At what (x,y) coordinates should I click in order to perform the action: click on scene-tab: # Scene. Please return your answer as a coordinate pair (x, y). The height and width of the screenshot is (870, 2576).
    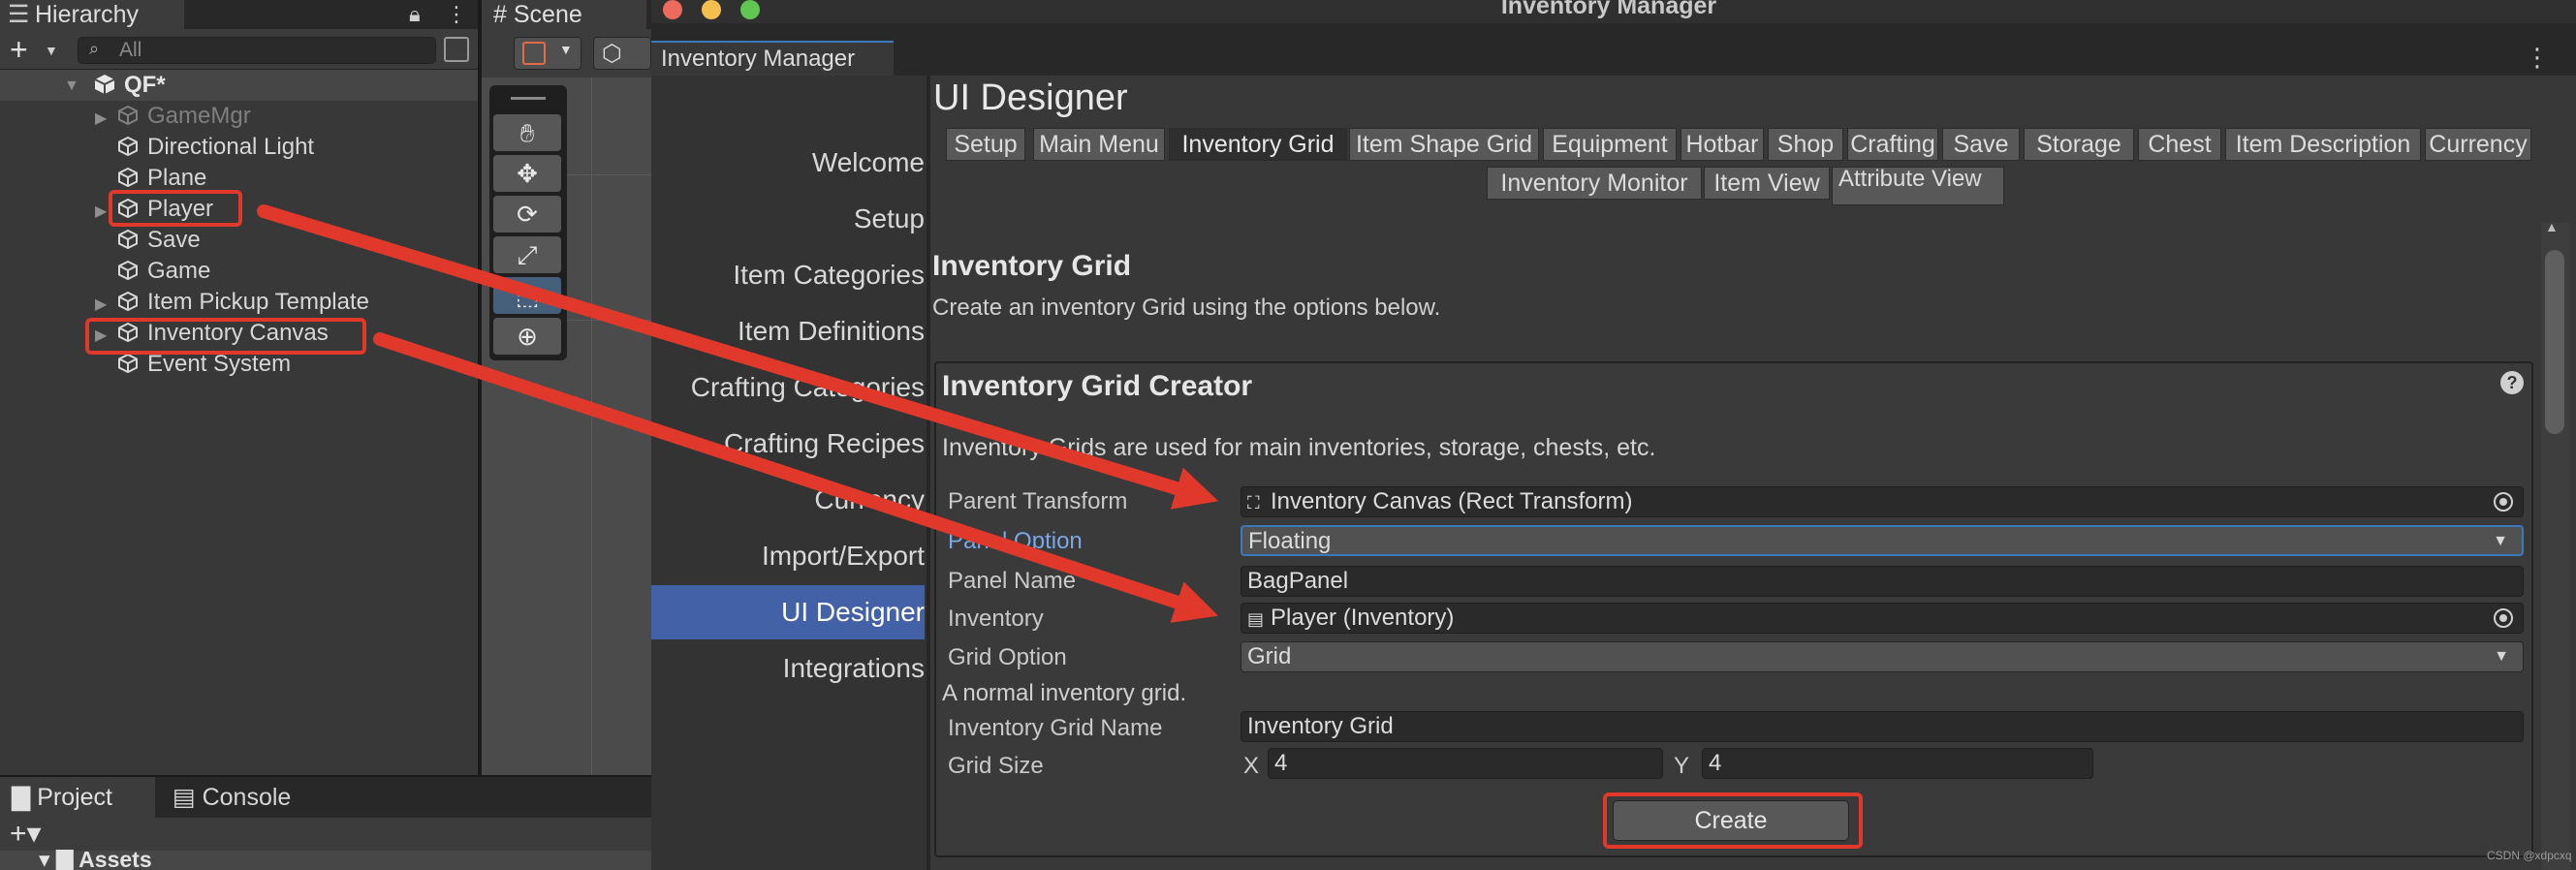
    Looking at the image, I should click on (564, 14).